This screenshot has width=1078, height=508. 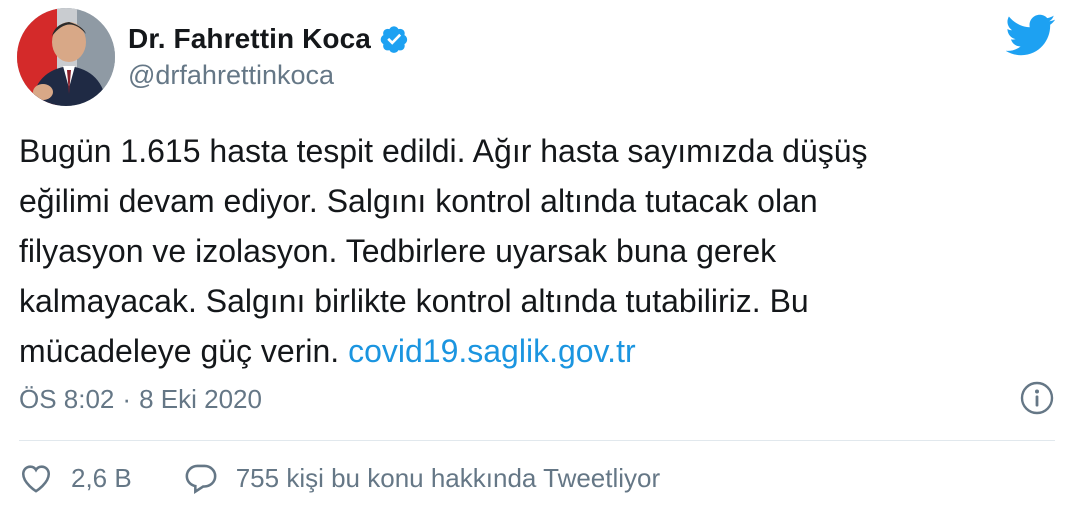 What do you see at coordinates (67, 399) in the screenshot?
I see `tweet-time: ÖS 8:02` at bounding box center [67, 399].